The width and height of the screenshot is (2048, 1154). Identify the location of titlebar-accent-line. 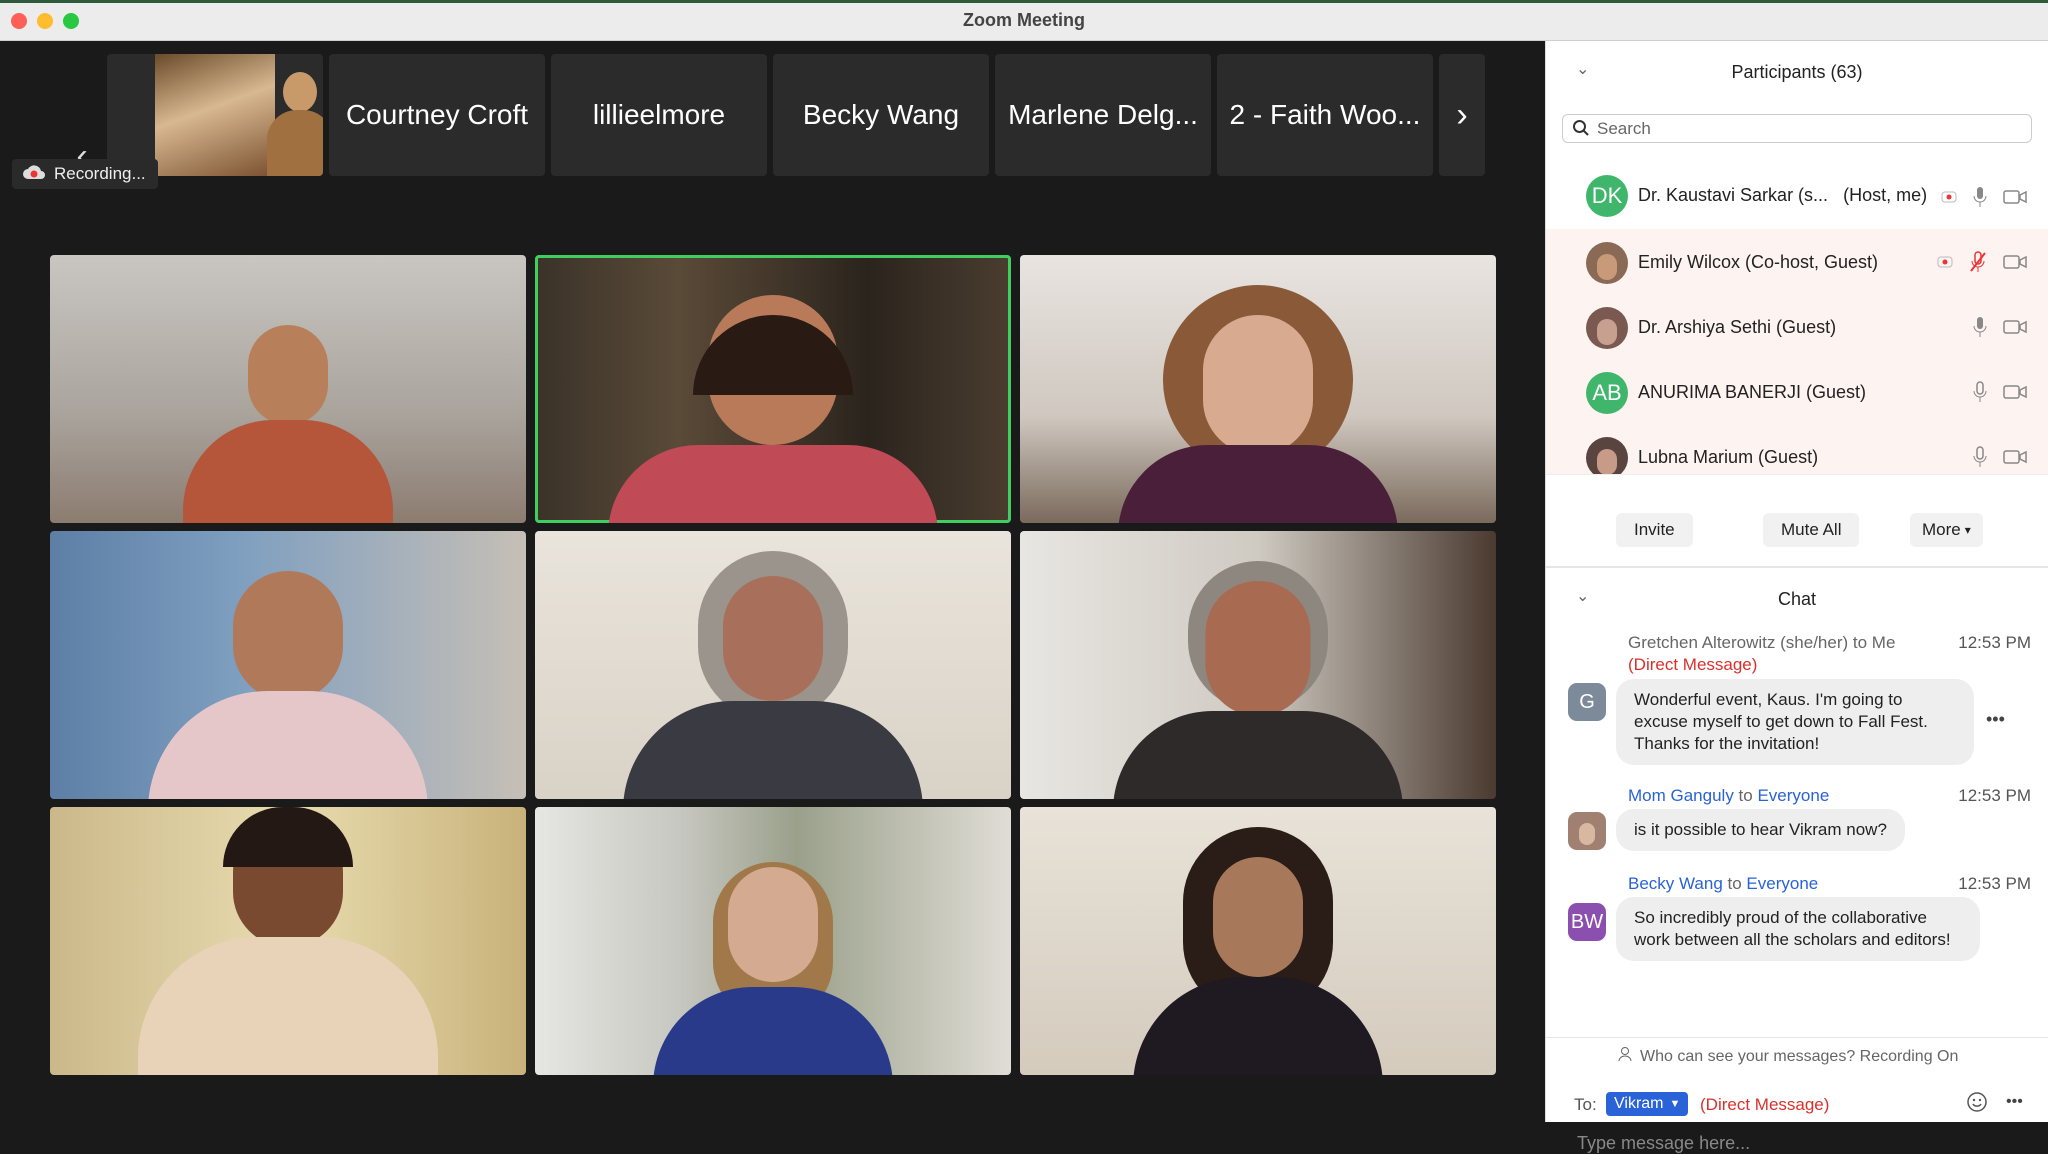
(1024, 1).